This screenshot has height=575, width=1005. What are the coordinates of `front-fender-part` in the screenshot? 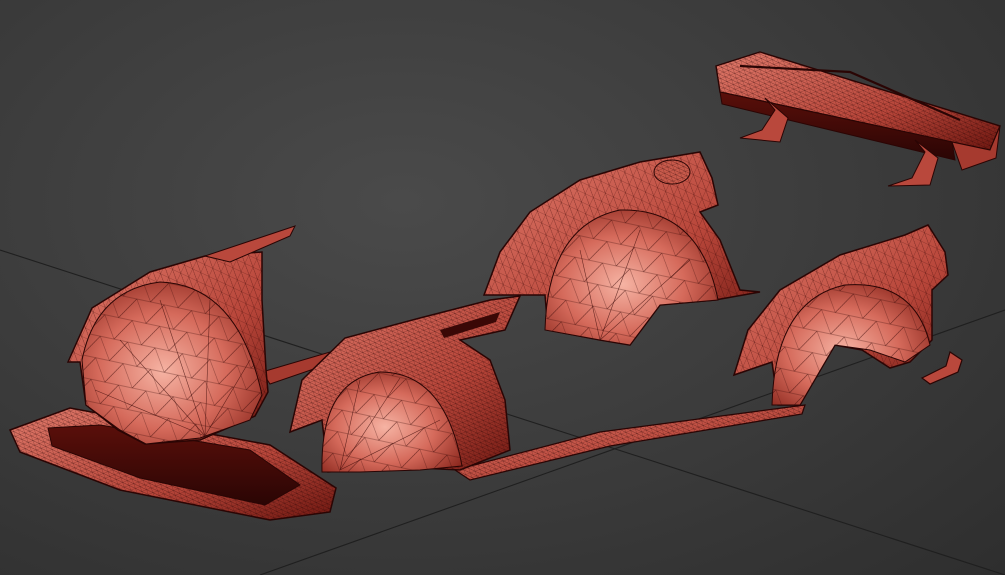 It's located at (181, 335).